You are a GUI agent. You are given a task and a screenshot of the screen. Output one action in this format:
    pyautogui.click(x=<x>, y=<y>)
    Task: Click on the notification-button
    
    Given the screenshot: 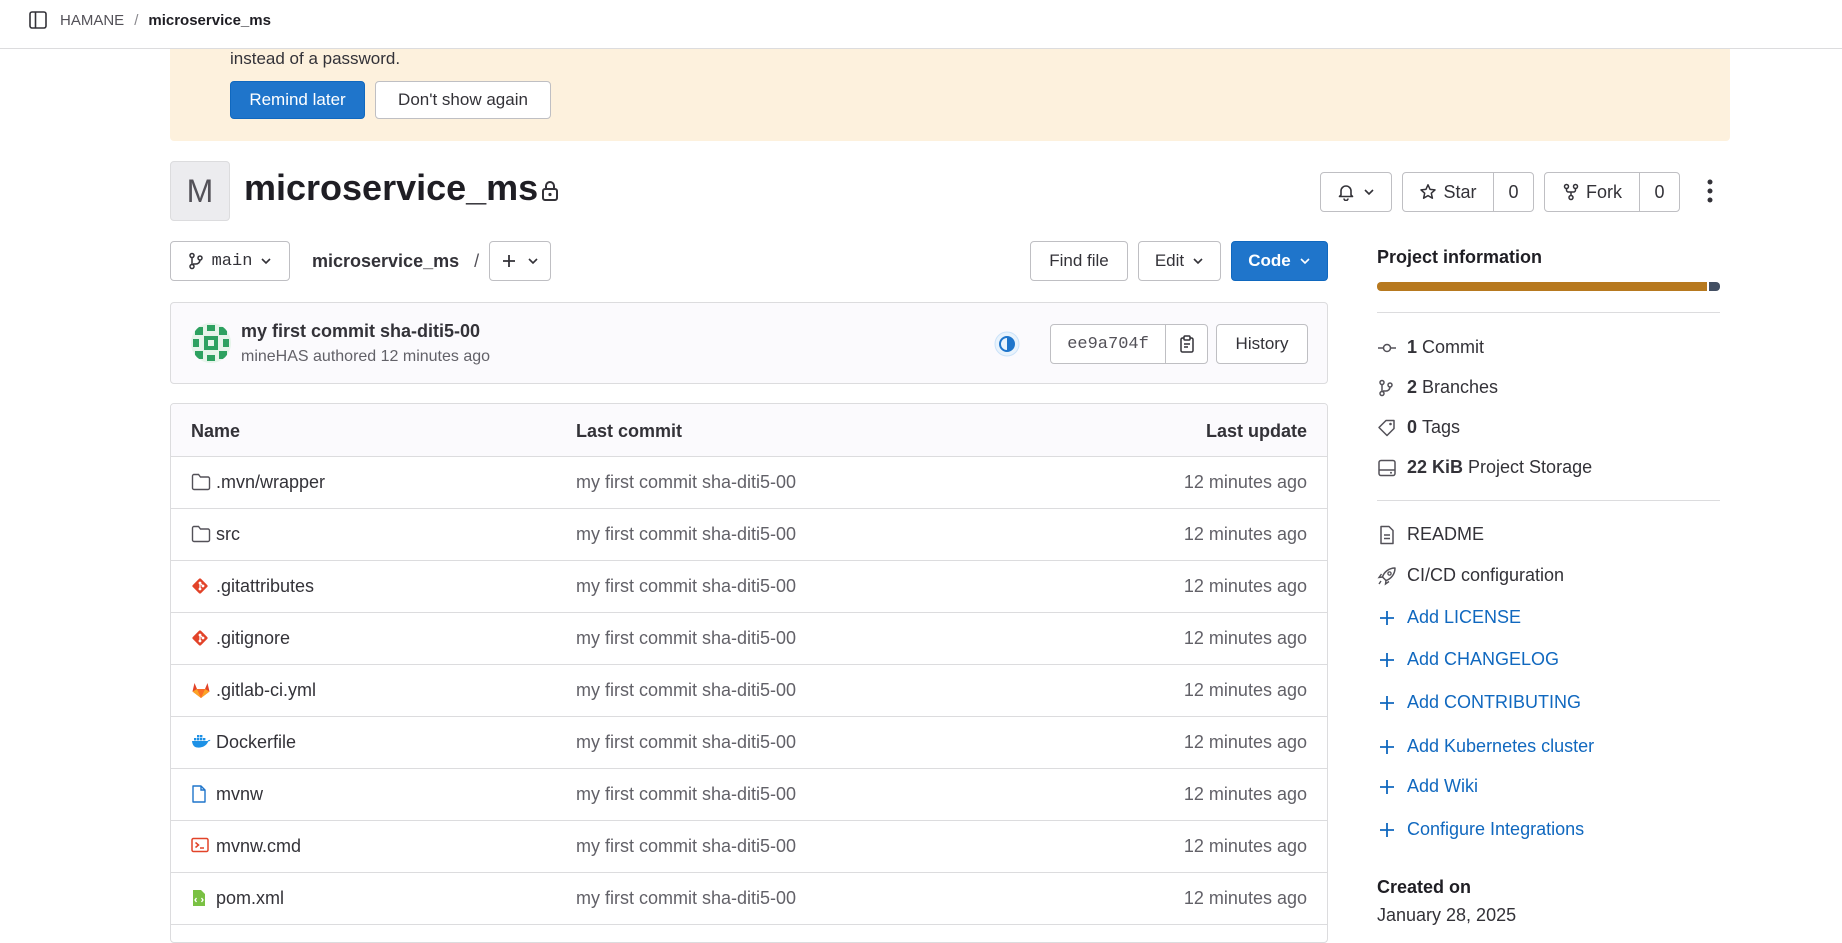 What is the action you would take?
    pyautogui.click(x=1356, y=192)
    